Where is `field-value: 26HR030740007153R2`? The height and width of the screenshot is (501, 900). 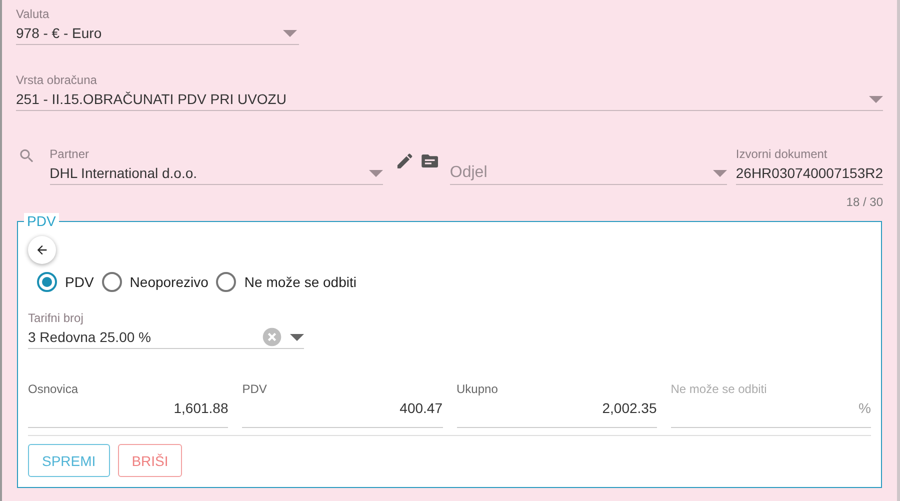
field-value: 26HR030740007153R2 is located at coordinates (809, 173).